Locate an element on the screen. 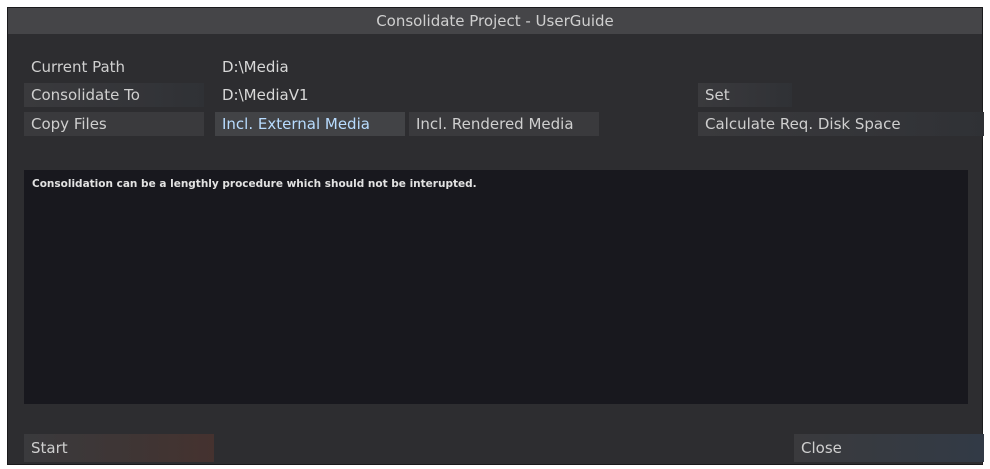 The height and width of the screenshot is (469, 990). current-path-value: D:\Media is located at coordinates (255, 67).